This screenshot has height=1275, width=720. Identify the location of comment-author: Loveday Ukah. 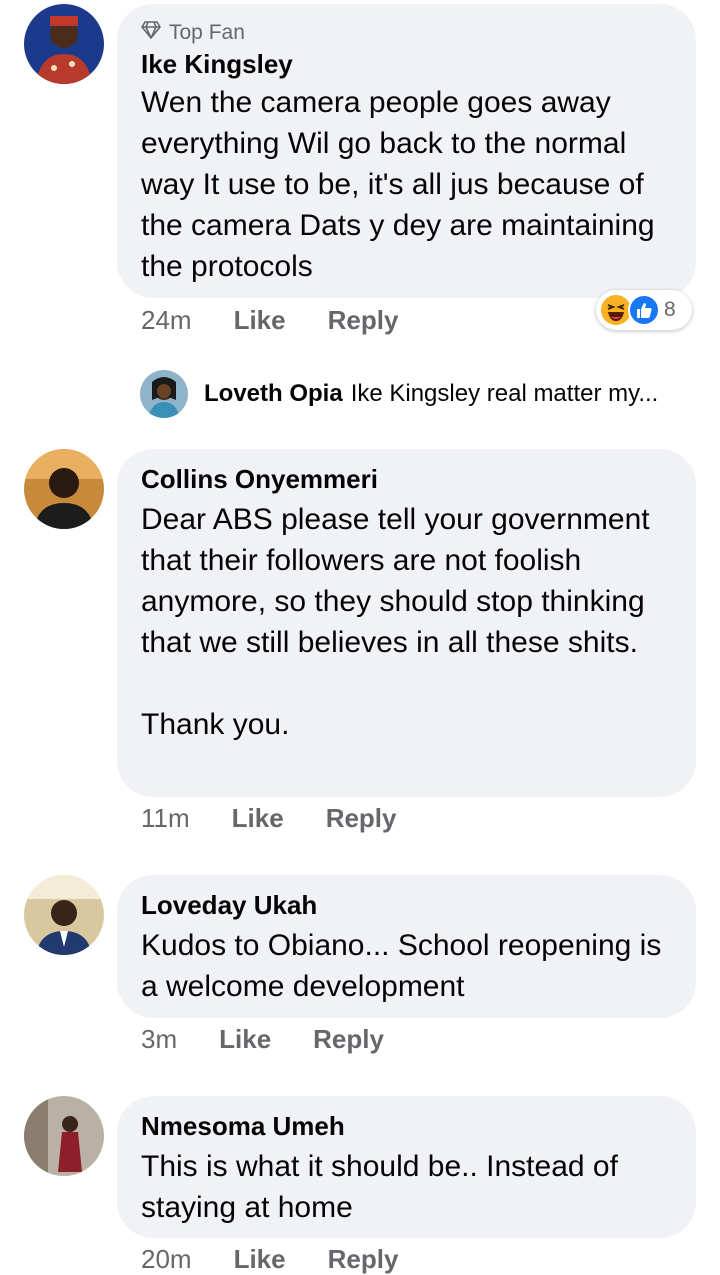
(406, 905).